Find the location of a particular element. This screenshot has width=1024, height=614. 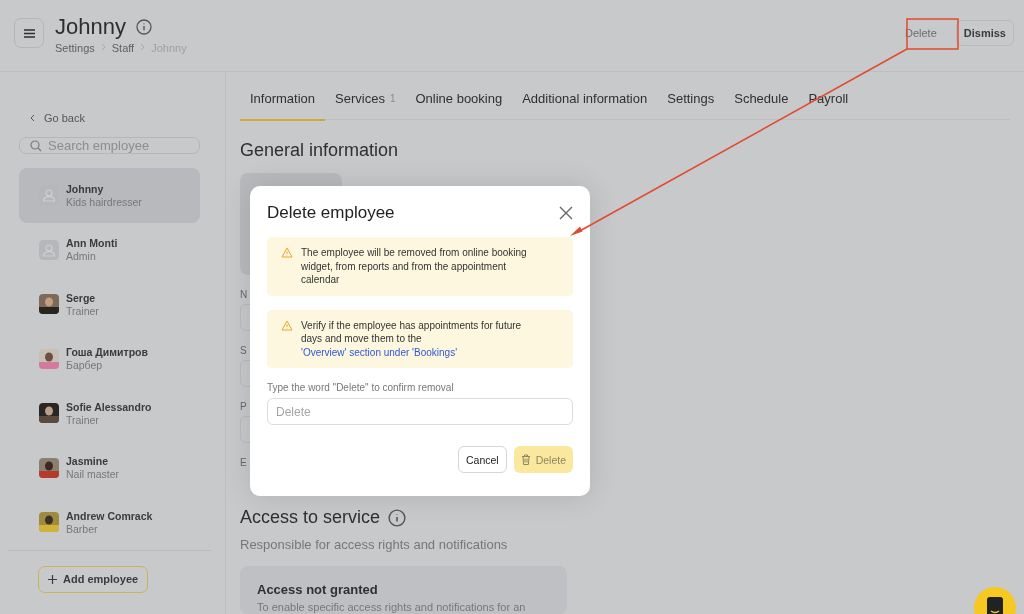

breadcrumb-link: Settings is located at coordinates (75, 47).